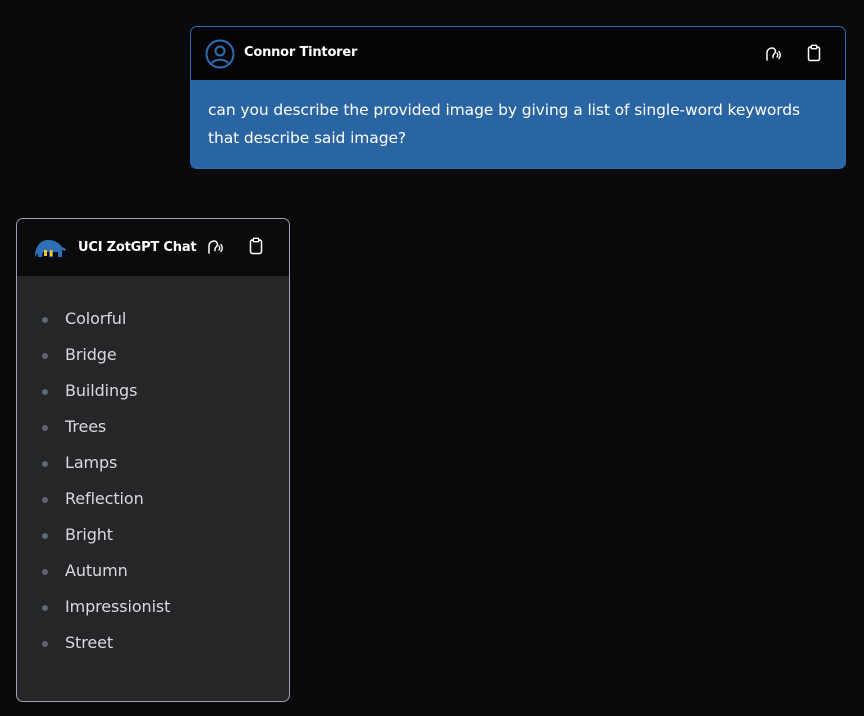 The height and width of the screenshot is (716, 864). I want to click on list-item: Trees, so click(153, 437).